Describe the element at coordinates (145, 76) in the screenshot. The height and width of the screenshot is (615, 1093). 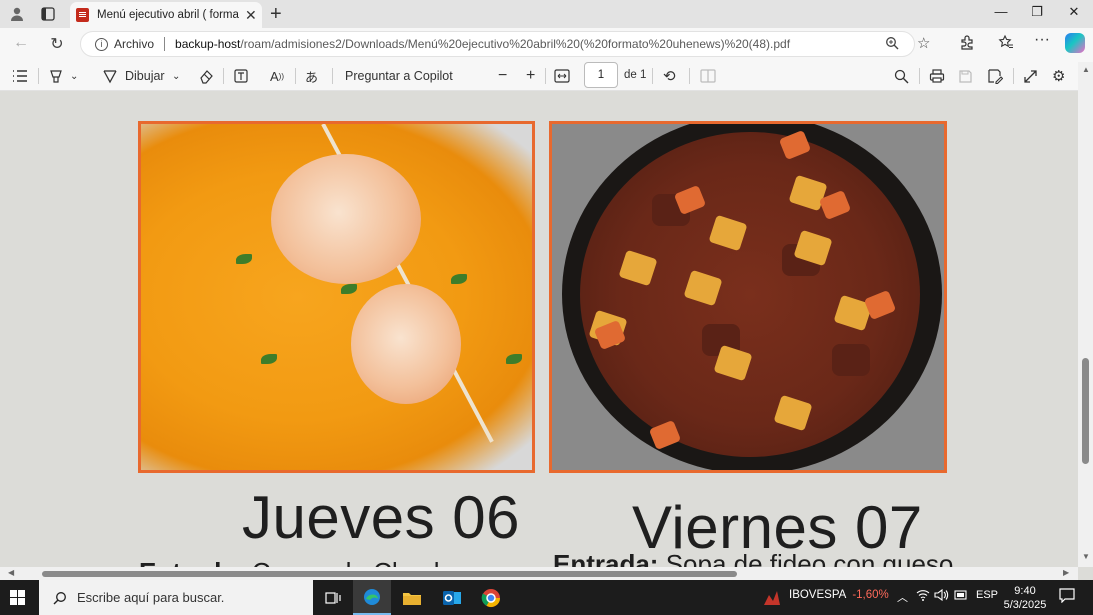
I see `draw-button: Dibujar` at that location.